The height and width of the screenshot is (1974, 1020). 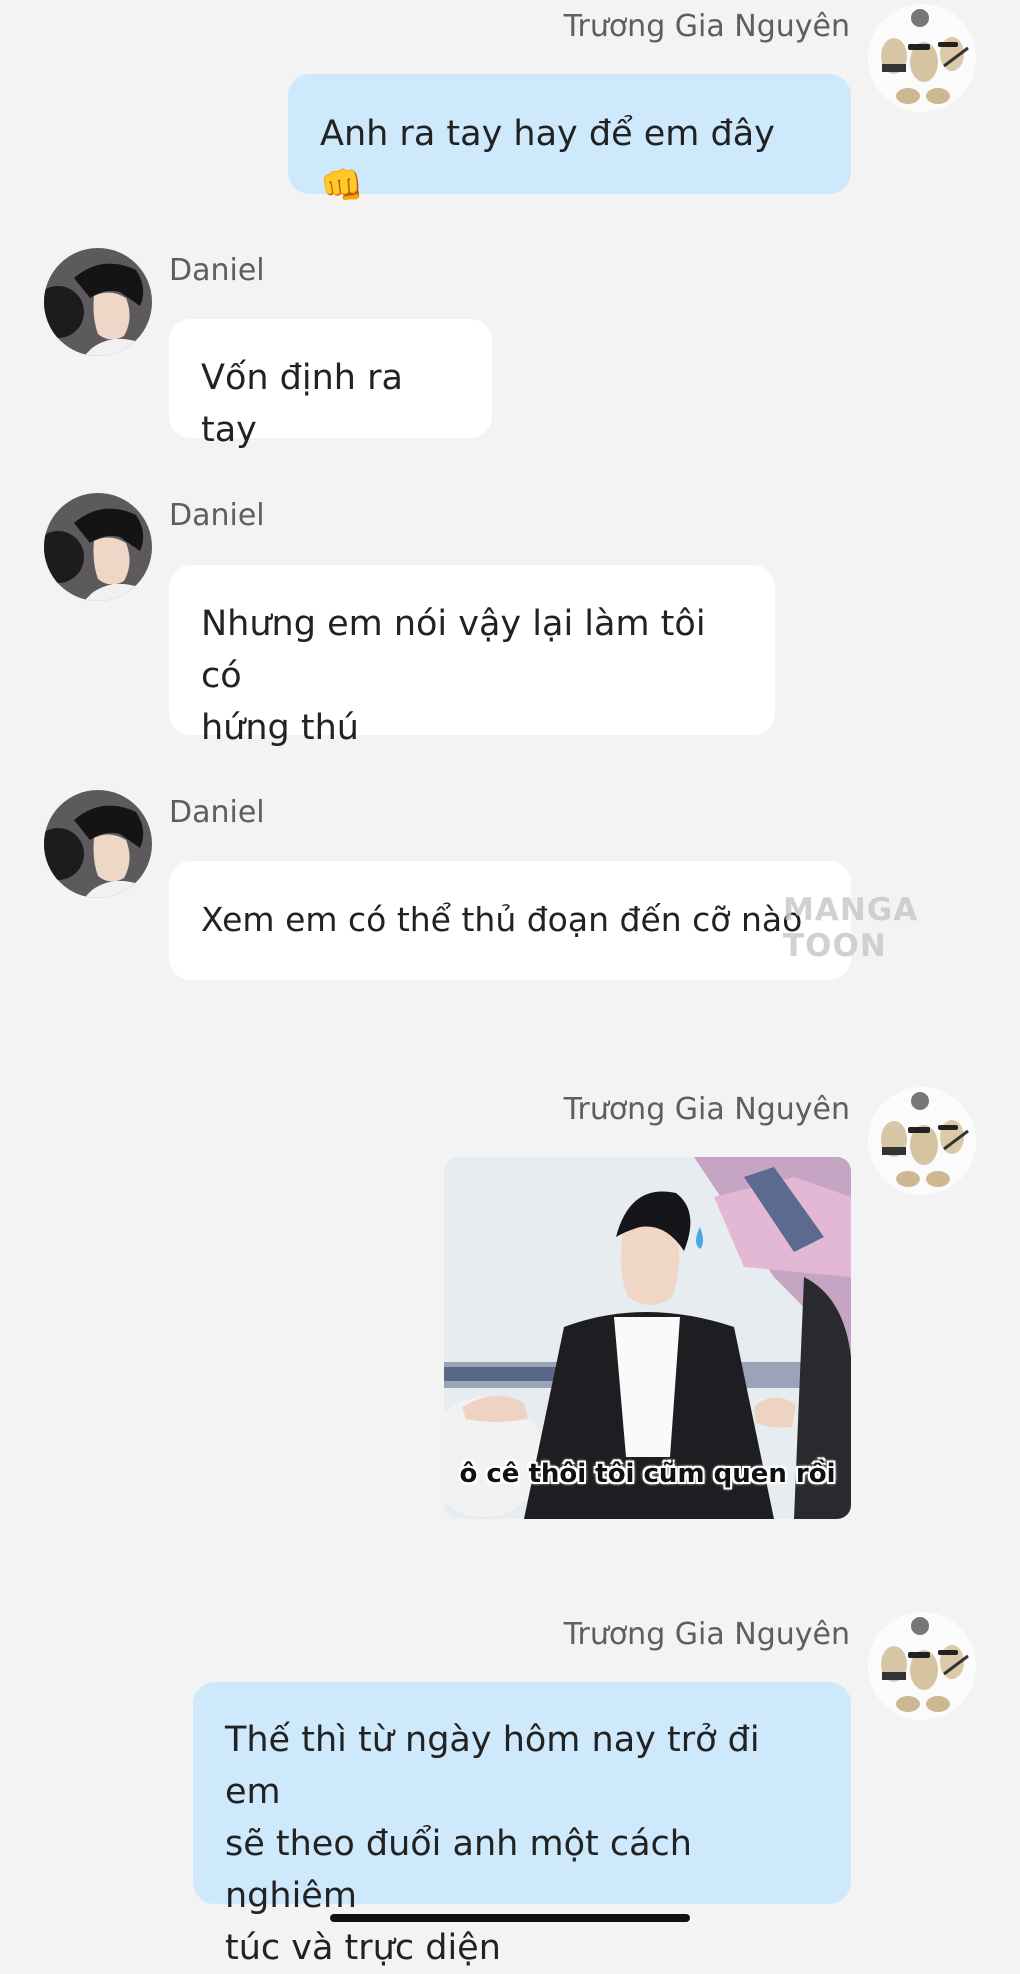 What do you see at coordinates (458, 1870) in the screenshot?
I see `message-text-line: sẽ theo đuổi anh một cách nghiêm` at bounding box center [458, 1870].